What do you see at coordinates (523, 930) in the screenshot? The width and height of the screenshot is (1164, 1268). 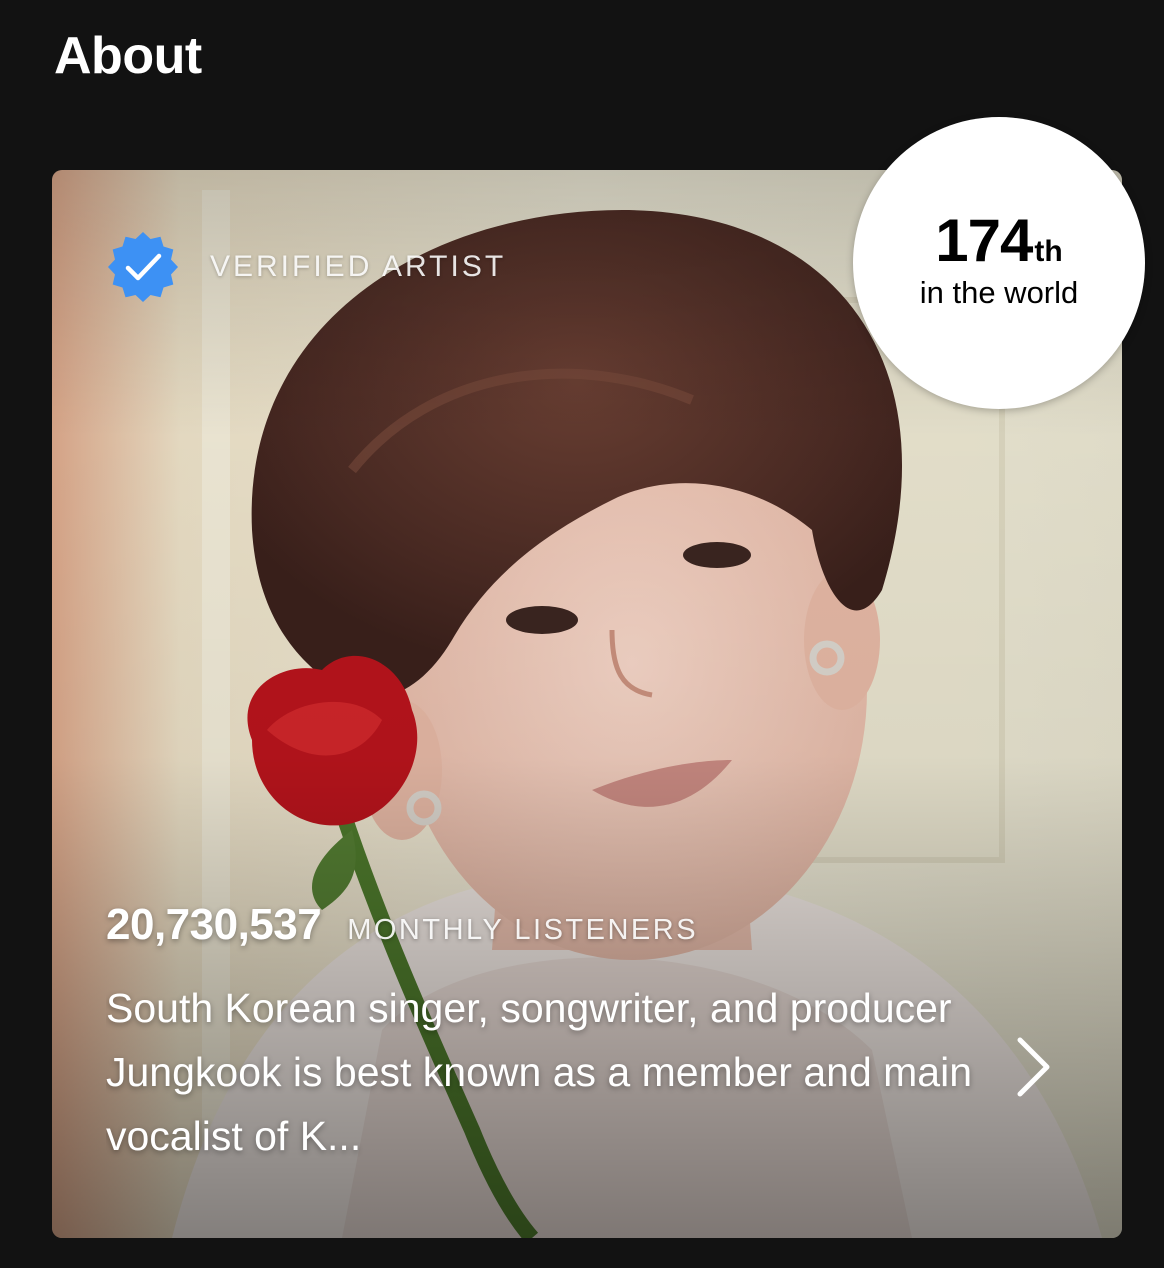 I see `monthly-listeners-label: MONTHLY LISTENERS` at bounding box center [523, 930].